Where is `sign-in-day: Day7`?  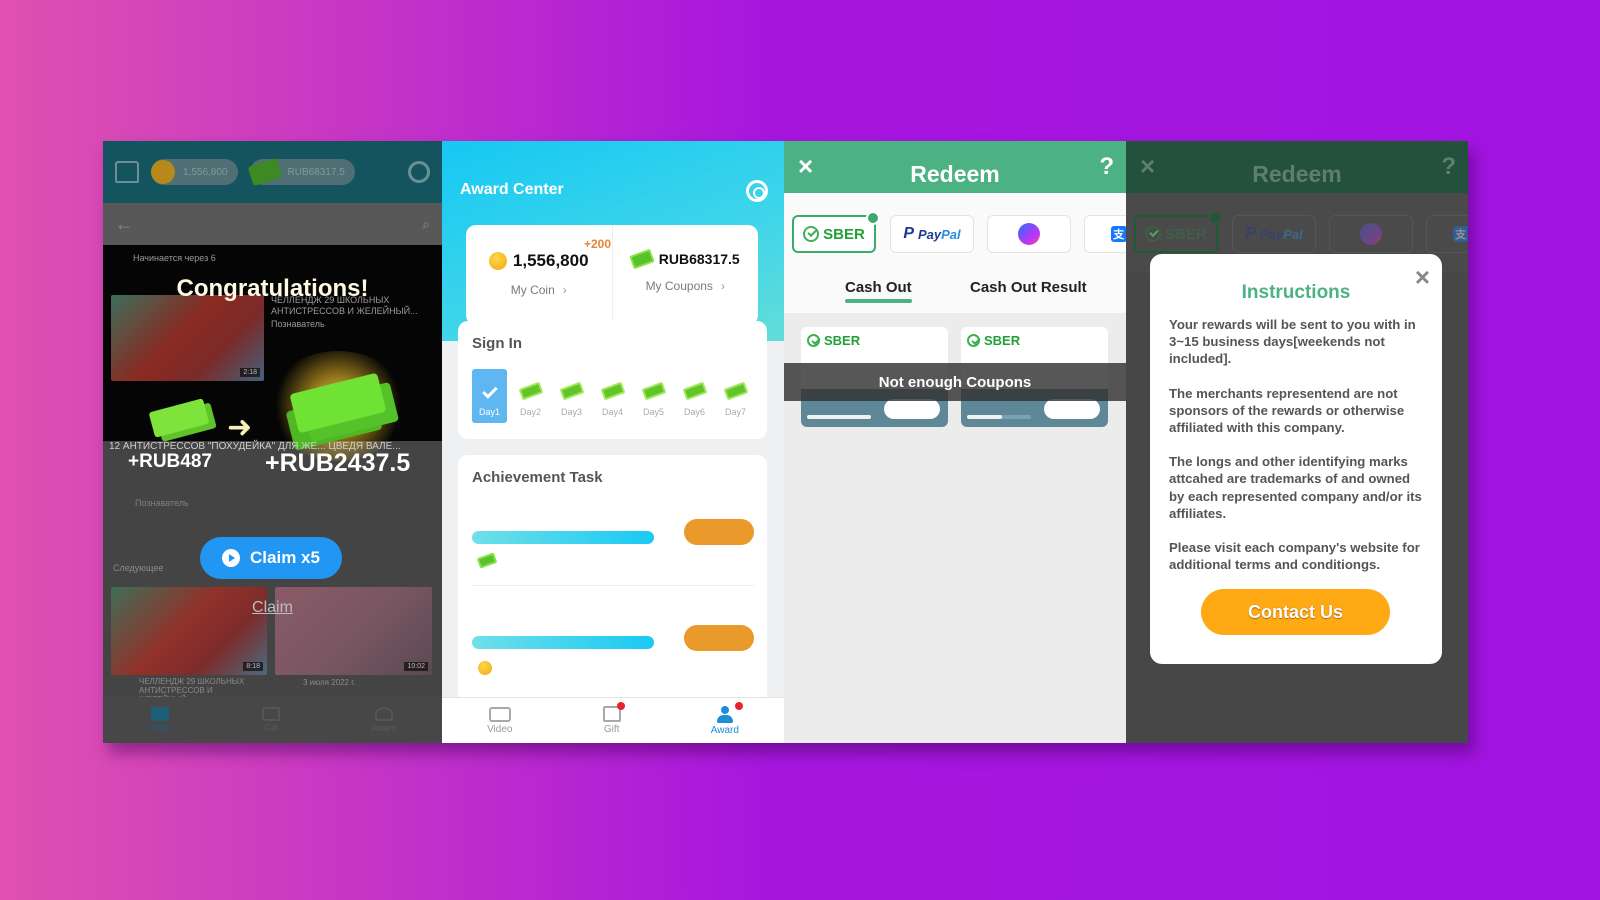 sign-in-day: Day7 is located at coordinates (735, 396).